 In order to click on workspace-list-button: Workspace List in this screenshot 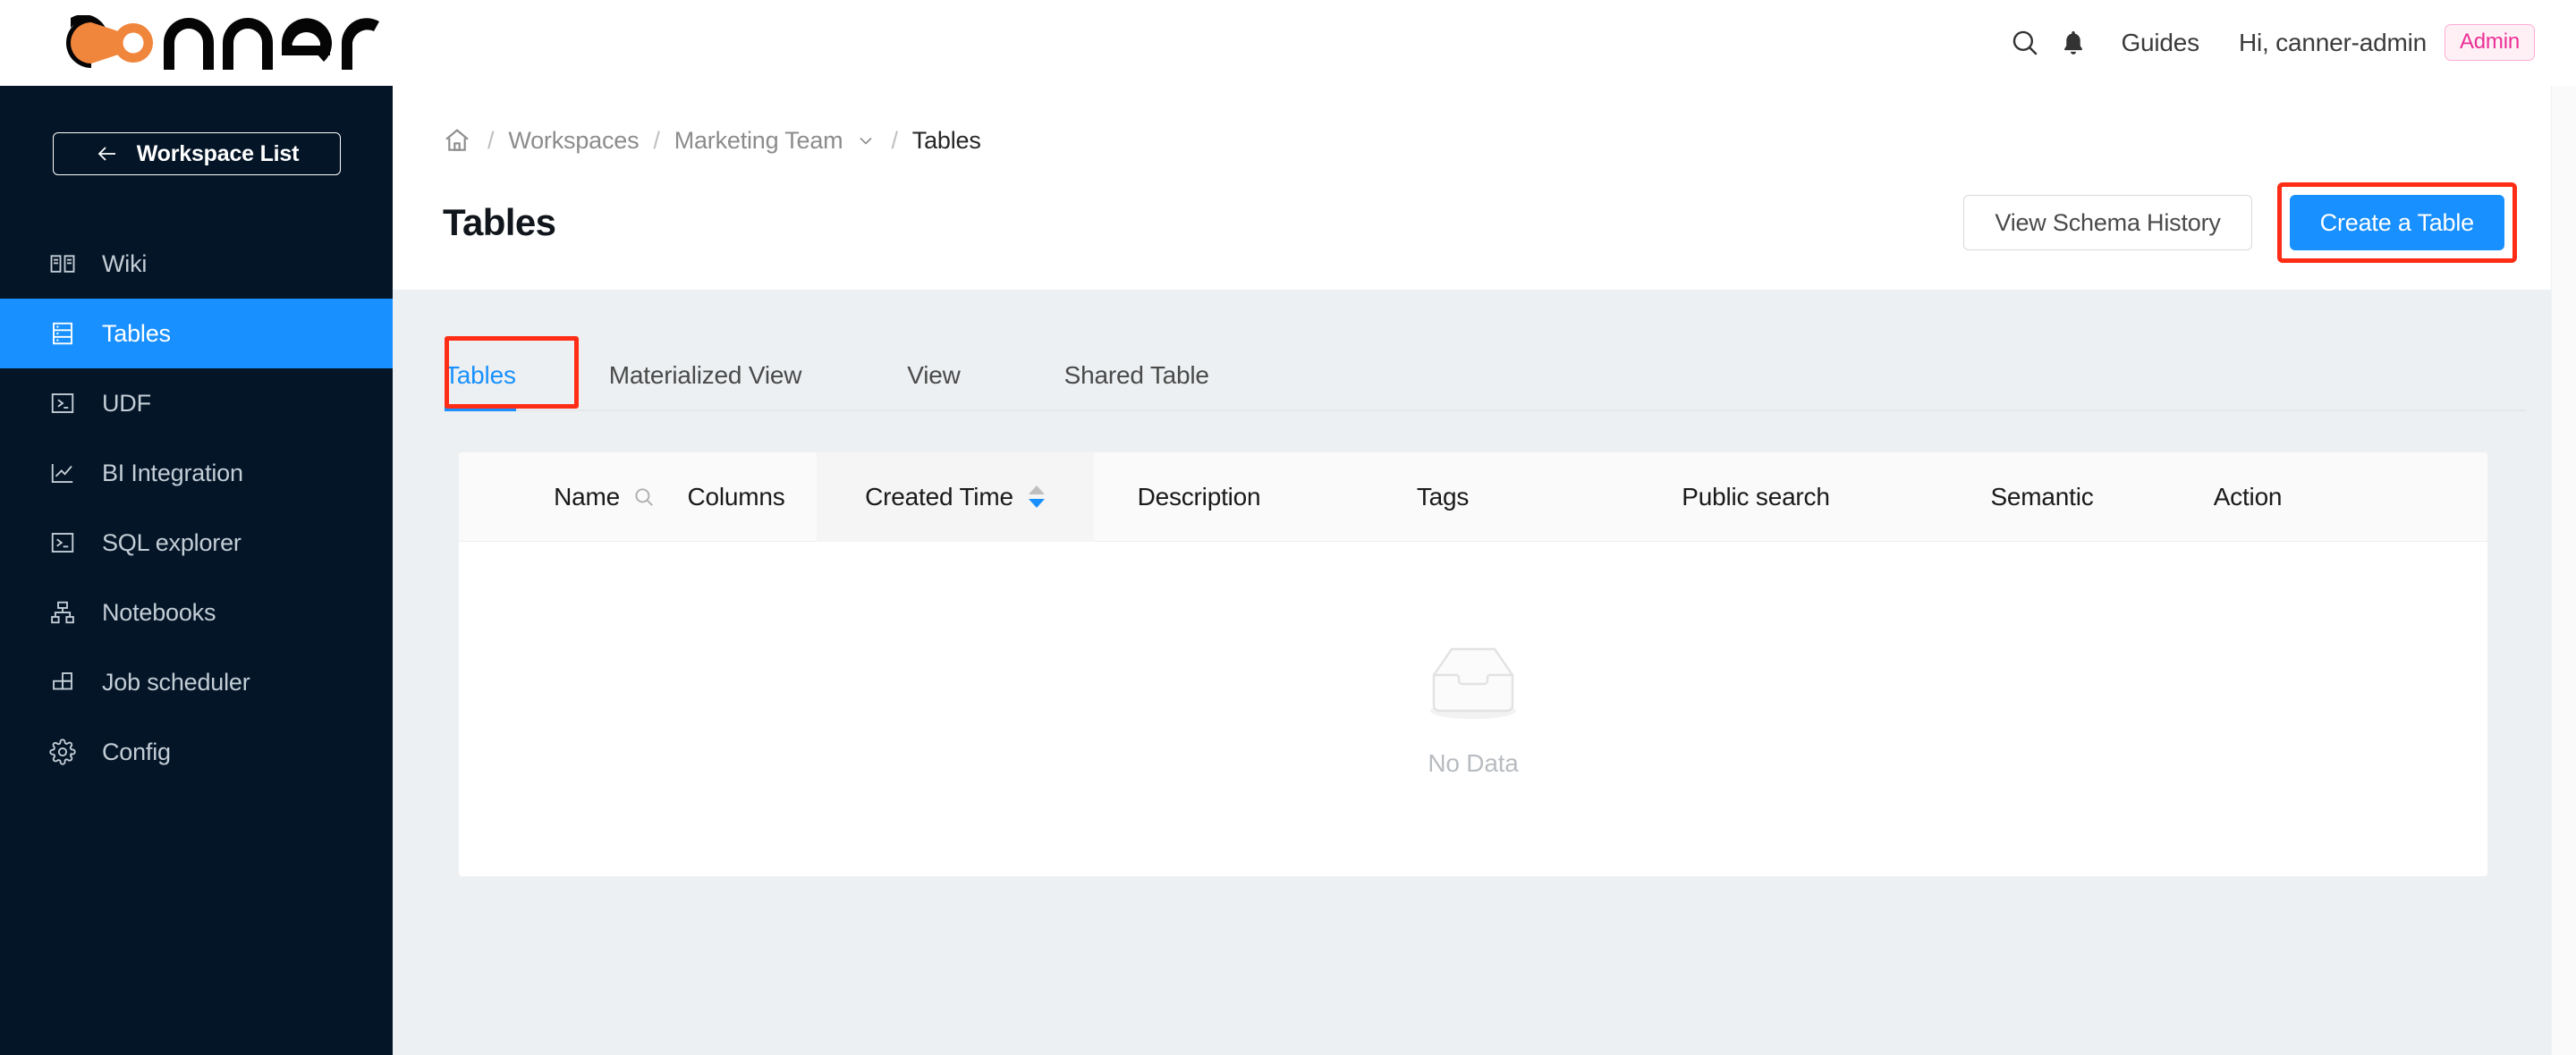, I will do `click(196, 153)`.